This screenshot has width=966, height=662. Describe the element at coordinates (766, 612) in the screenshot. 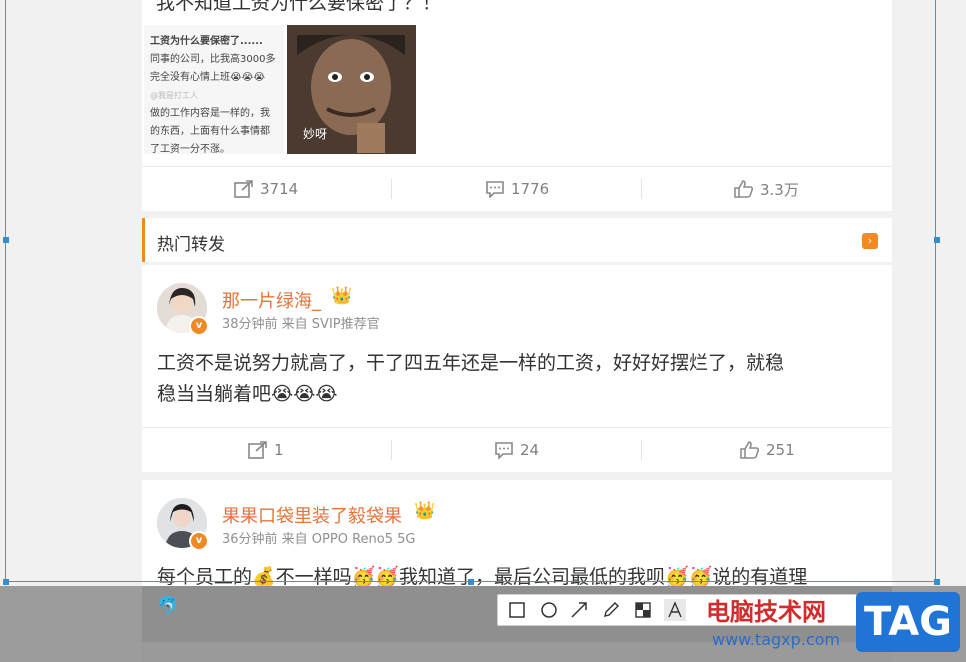

I see `watermark-text: 电脑技术网` at that location.